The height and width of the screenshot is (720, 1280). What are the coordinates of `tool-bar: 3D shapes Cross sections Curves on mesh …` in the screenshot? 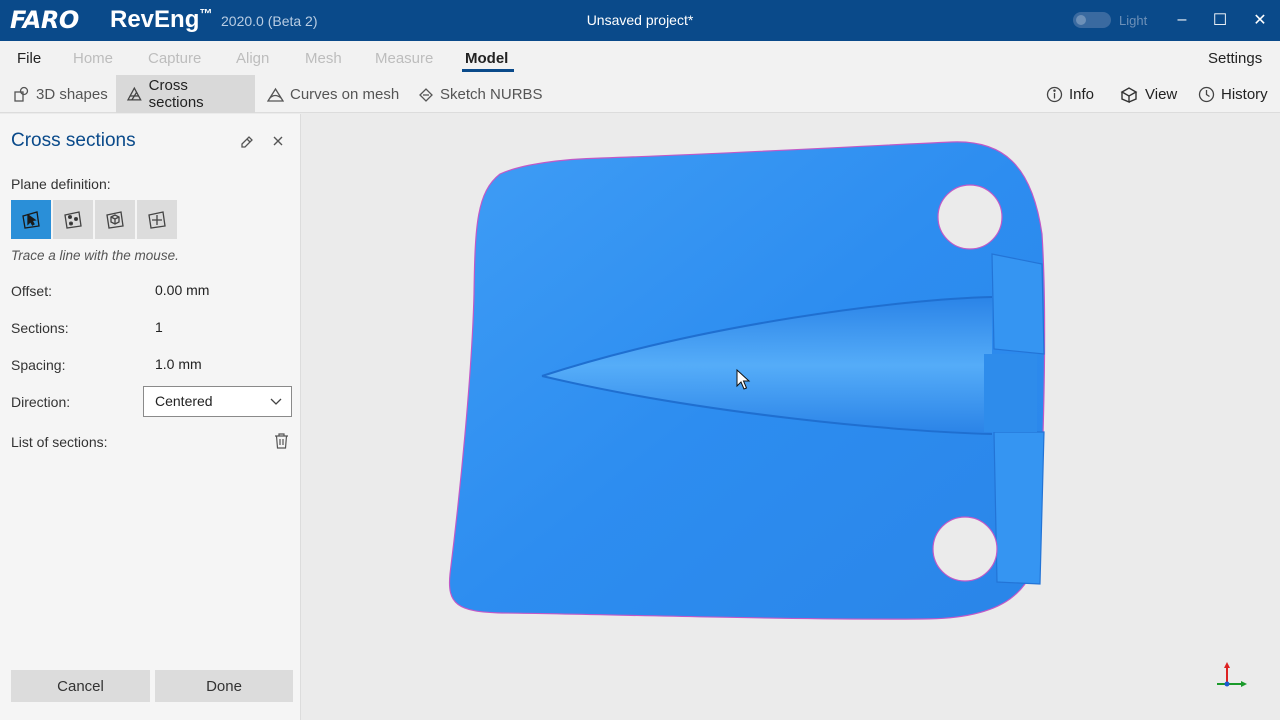 It's located at (640, 94).